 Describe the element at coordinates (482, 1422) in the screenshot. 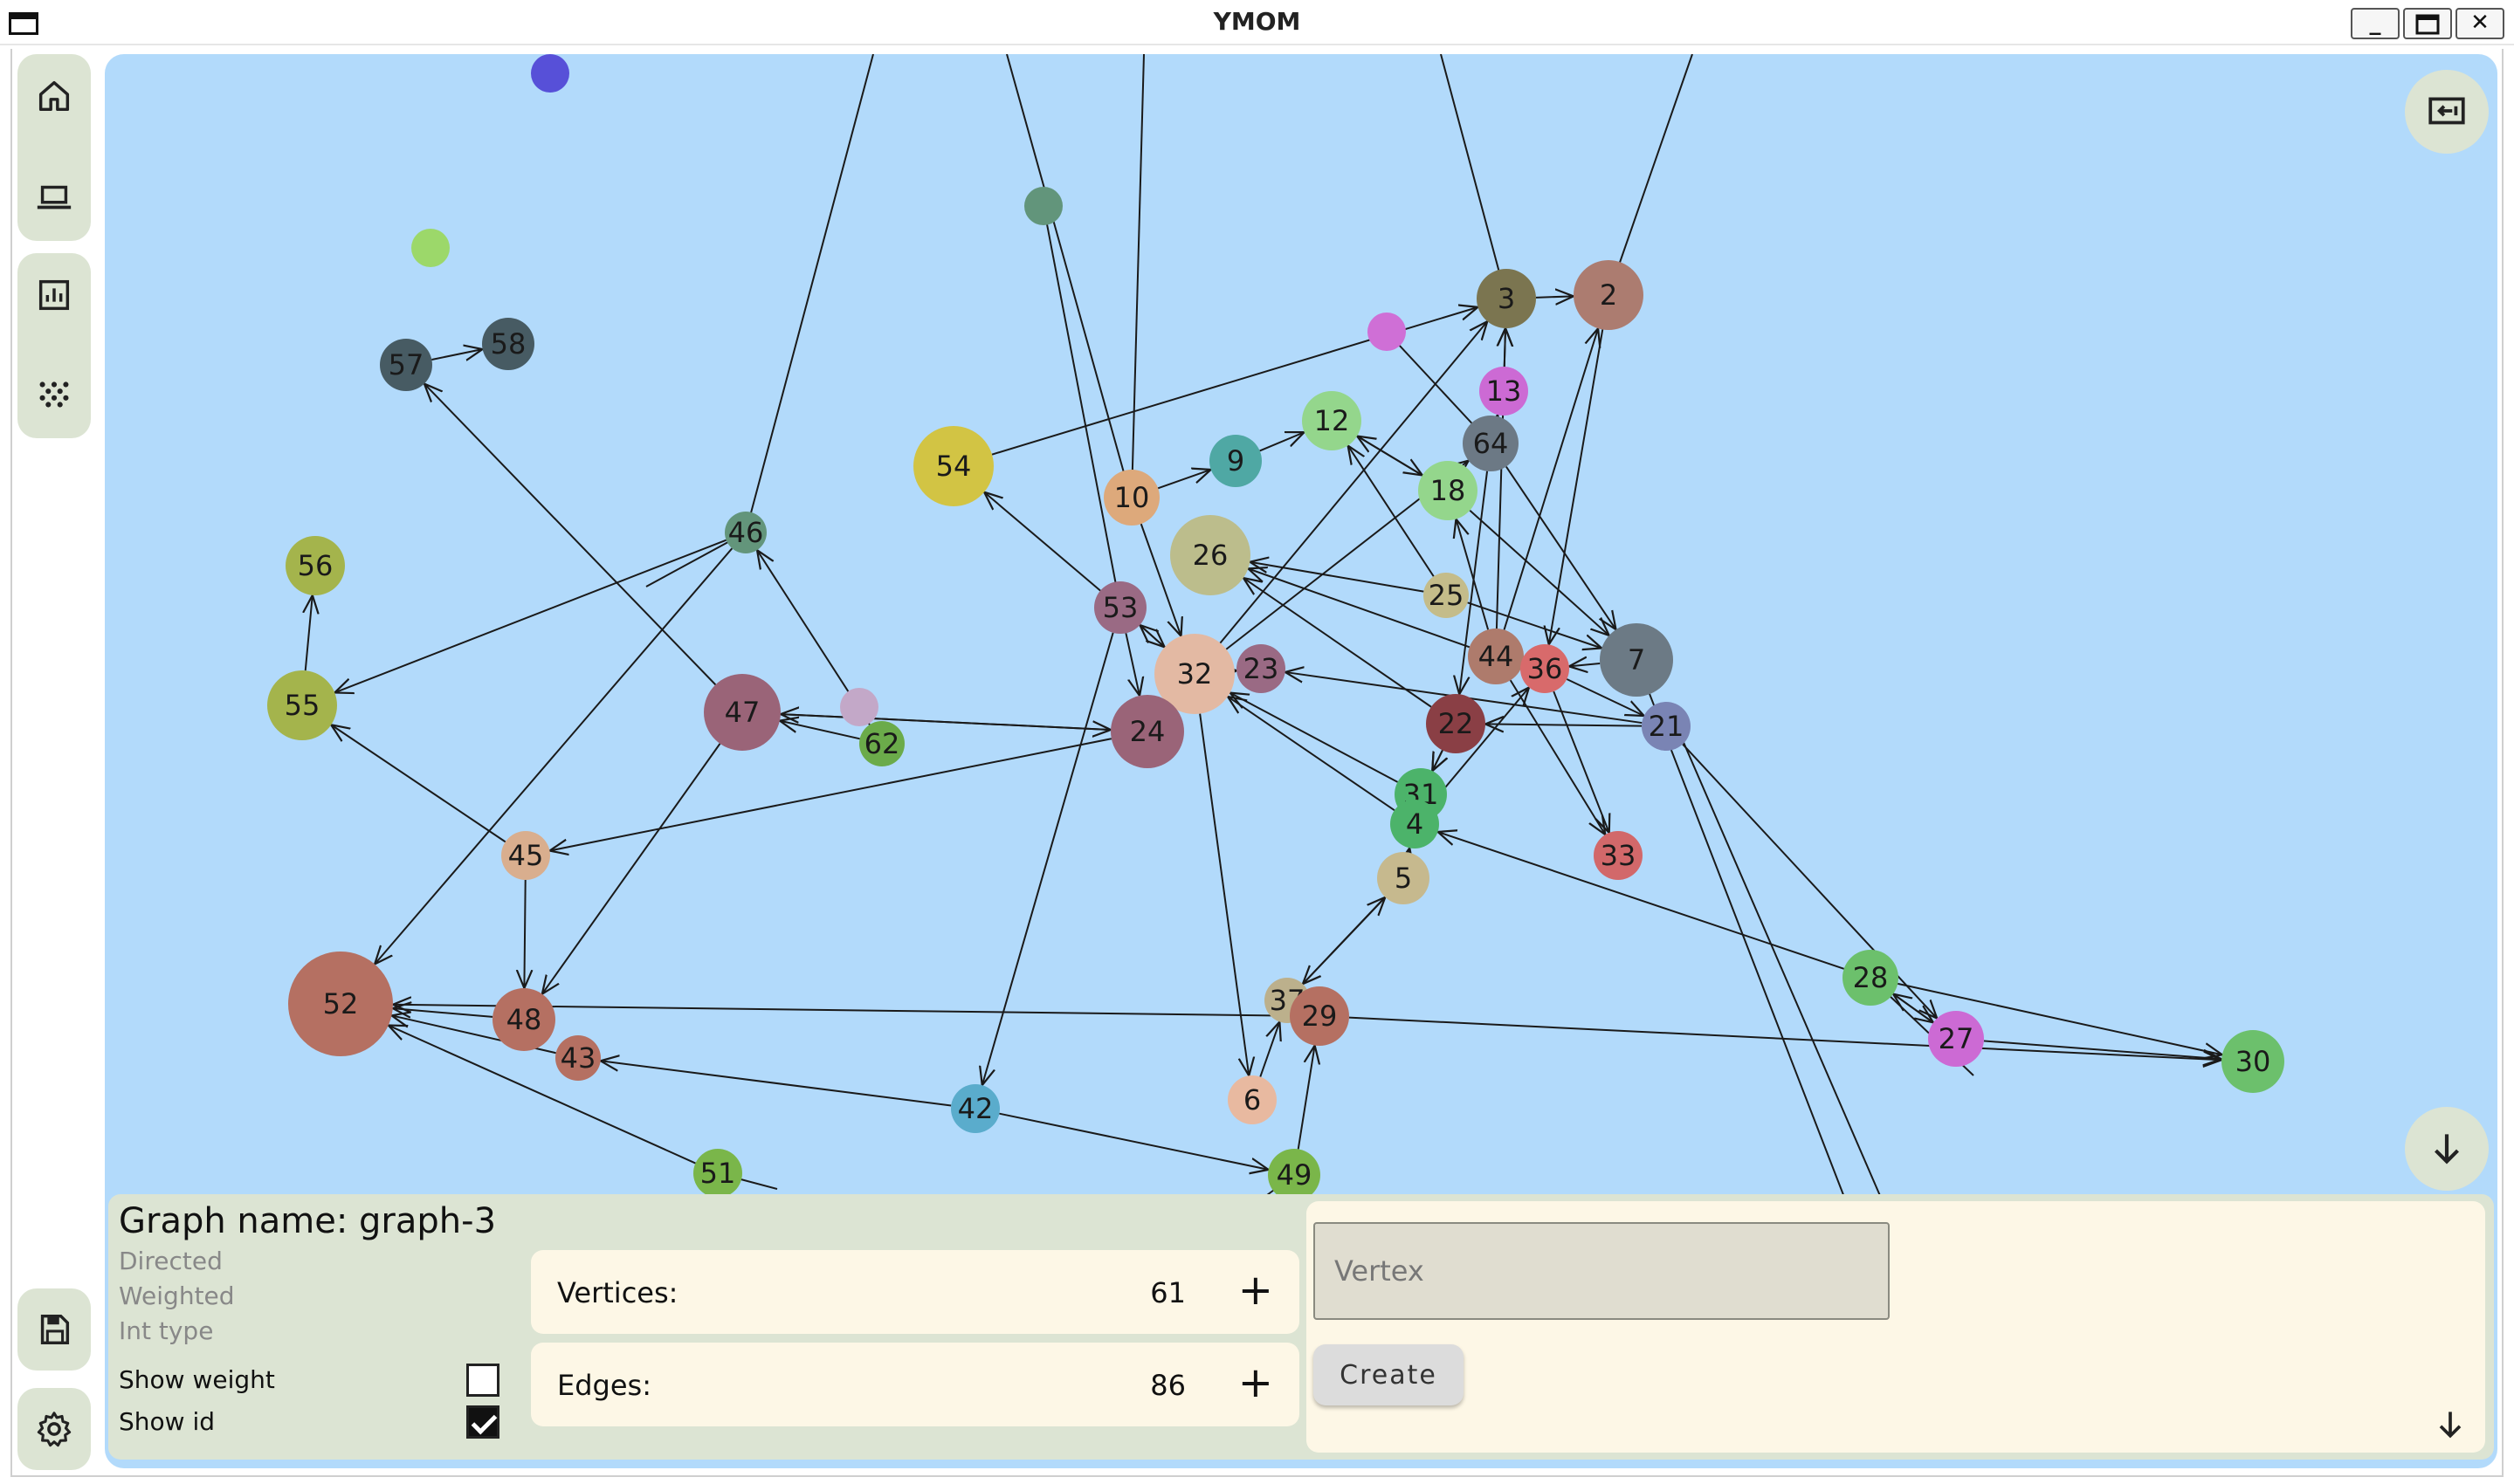

I see `show-id-checkbox` at that location.